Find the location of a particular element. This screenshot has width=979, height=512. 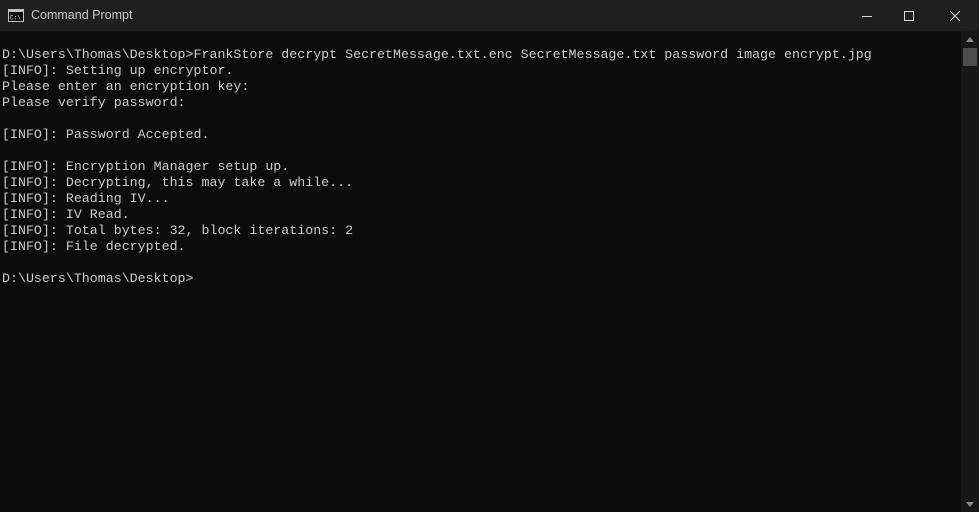

maximize-button is located at coordinates (909, 15).